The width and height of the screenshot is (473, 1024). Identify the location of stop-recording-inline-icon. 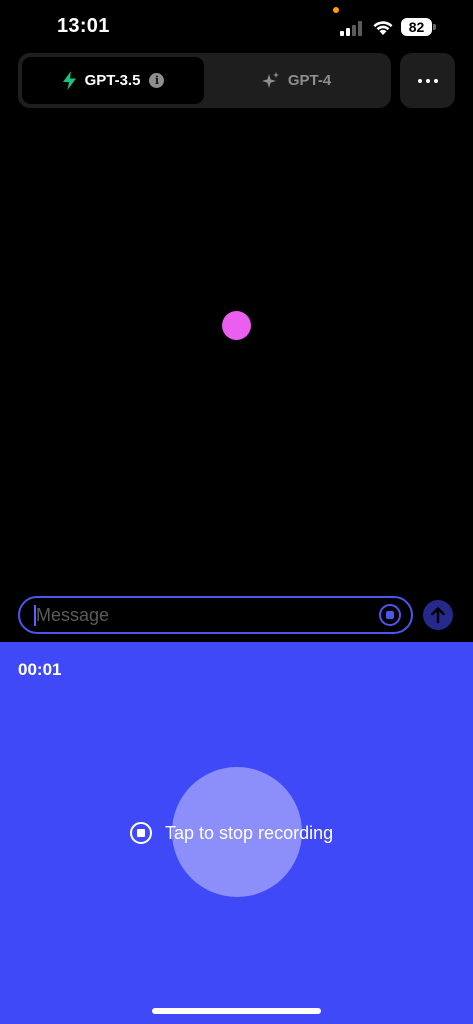
(390, 615).